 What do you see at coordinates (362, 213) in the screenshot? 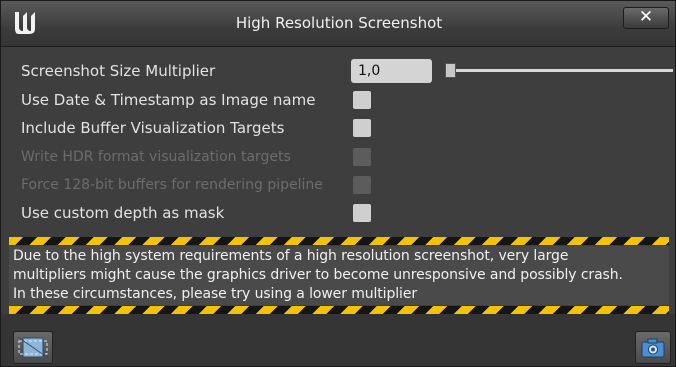
I see `custom-depth-mask-checkbox` at bounding box center [362, 213].